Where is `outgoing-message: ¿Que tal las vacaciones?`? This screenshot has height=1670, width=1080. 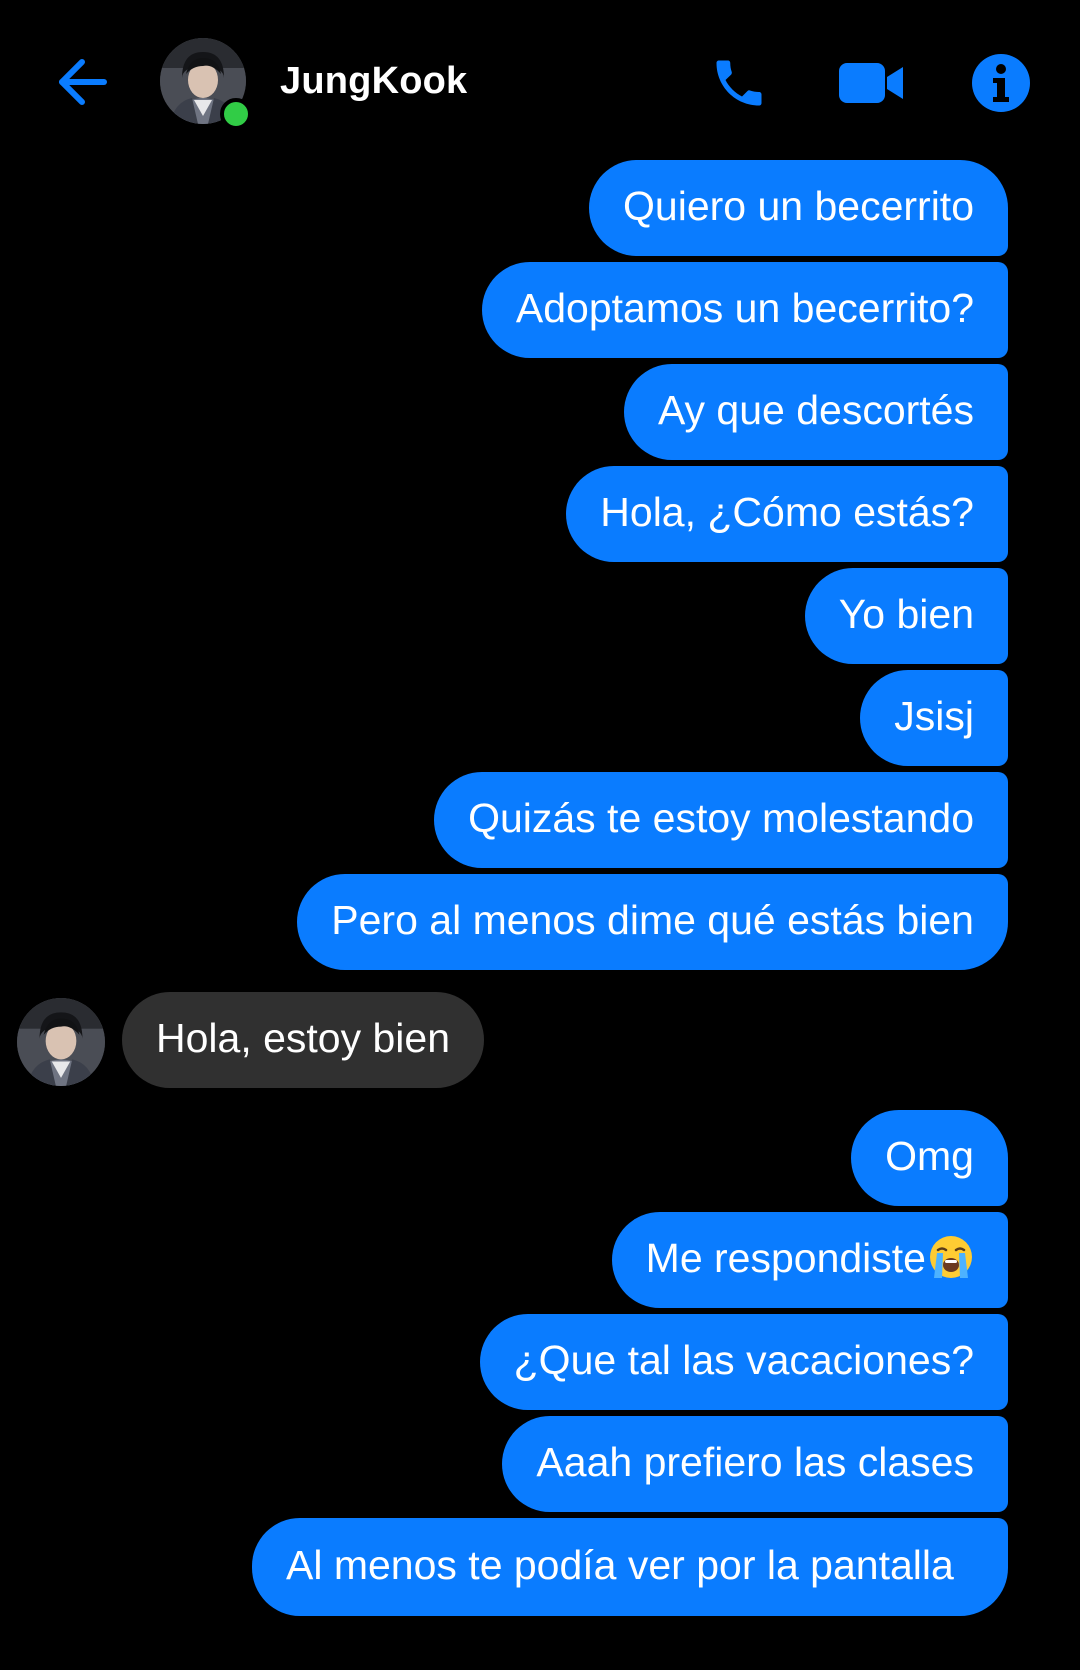 outgoing-message: ¿Que tal las vacaciones? is located at coordinates (743, 1362).